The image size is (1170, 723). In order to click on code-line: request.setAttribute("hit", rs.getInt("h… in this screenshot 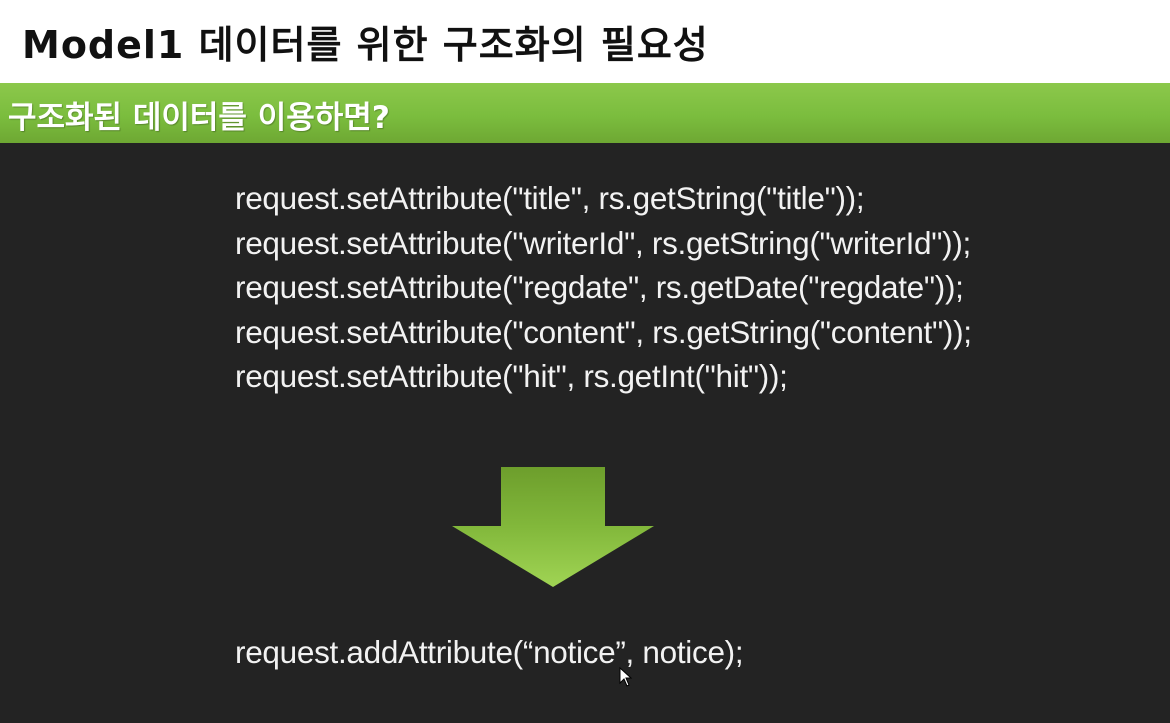, I will do `click(511, 376)`.